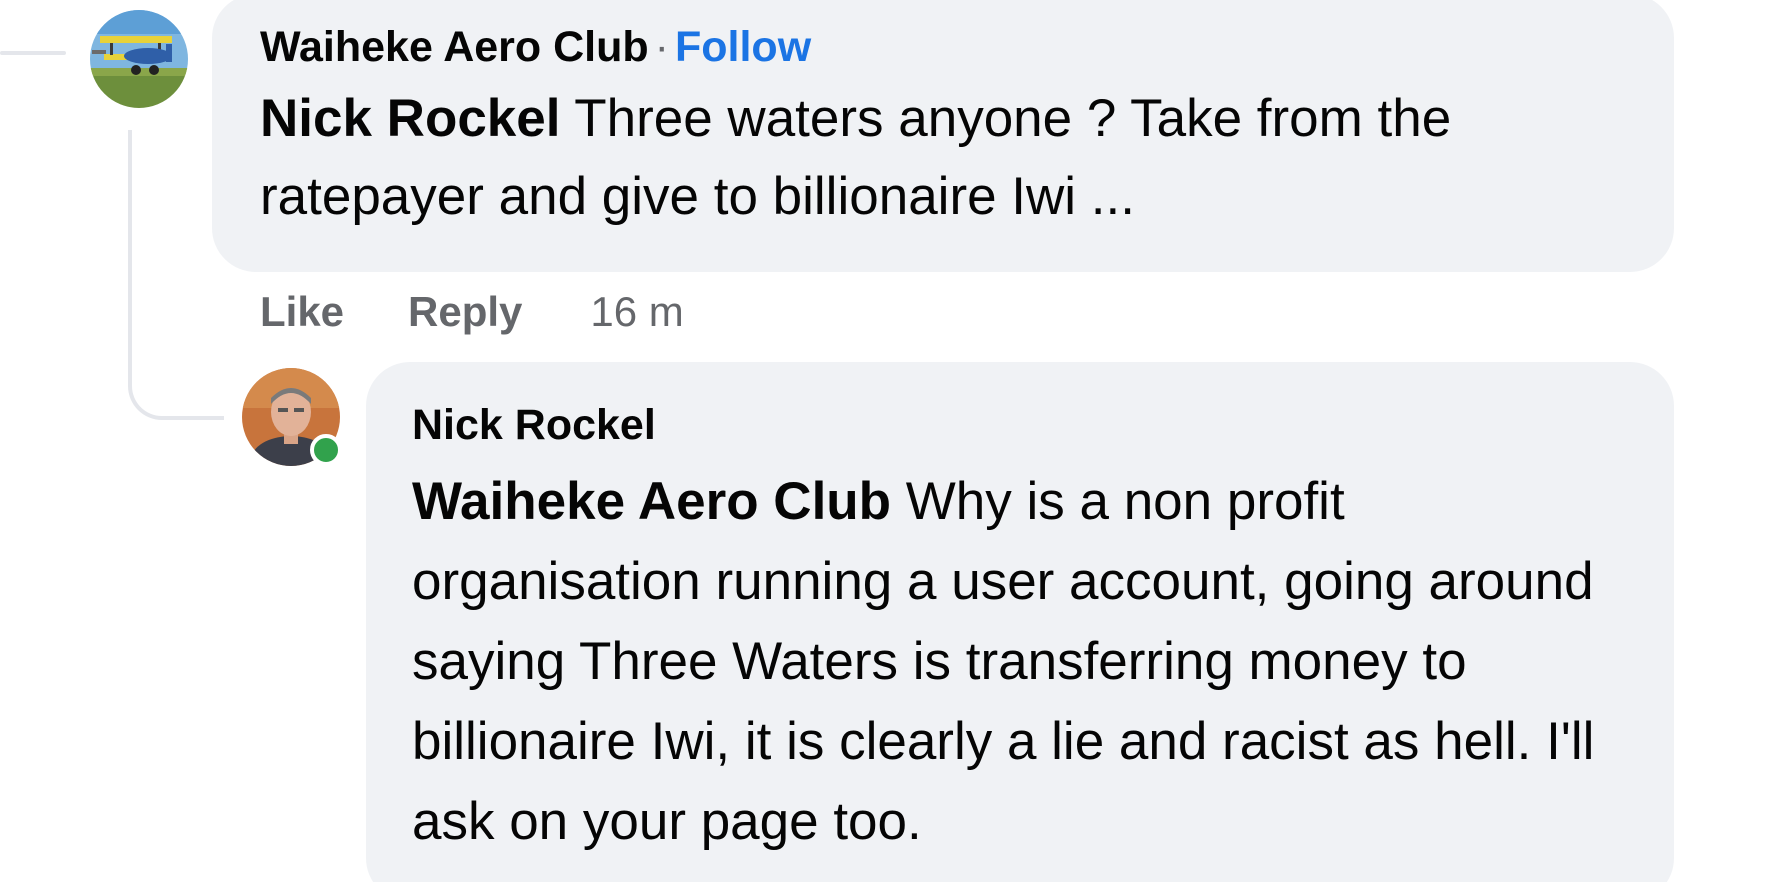  What do you see at coordinates (651, 501) in the screenshot?
I see `reply-mention-link: Waiheke Aero Club` at bounding box center [651, 501].